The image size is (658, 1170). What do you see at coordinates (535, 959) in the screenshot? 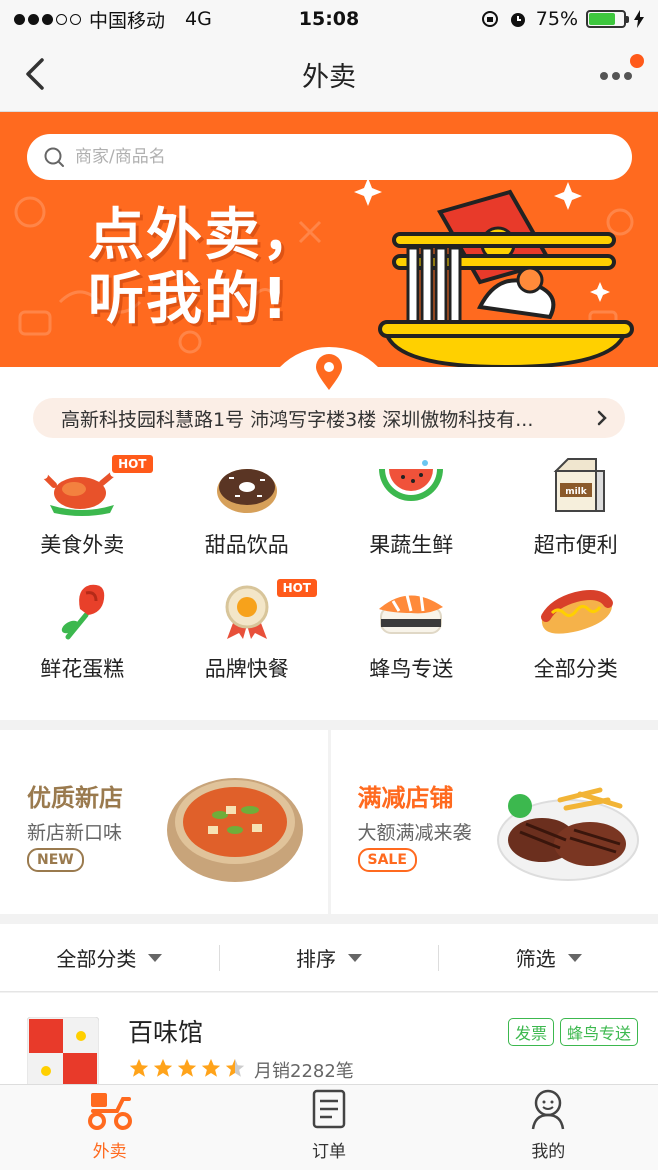
I see `filter-label: 筛选` at bounding box center [535, 959].